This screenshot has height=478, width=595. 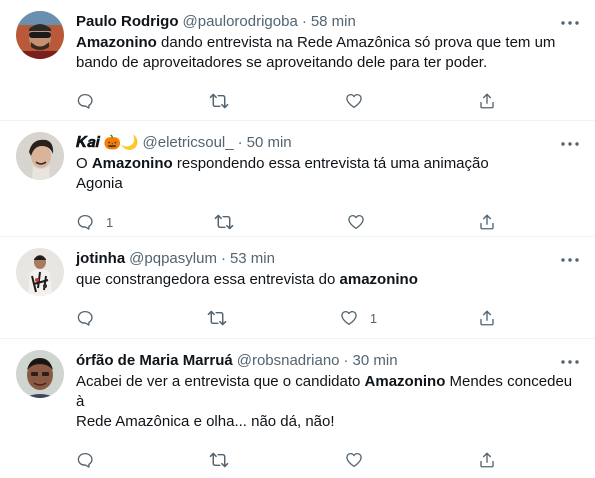 What do you see at coordinates (269, 142) in the screenshot?
I see `timestamp: 50 min` at bounding box center [269, 142].